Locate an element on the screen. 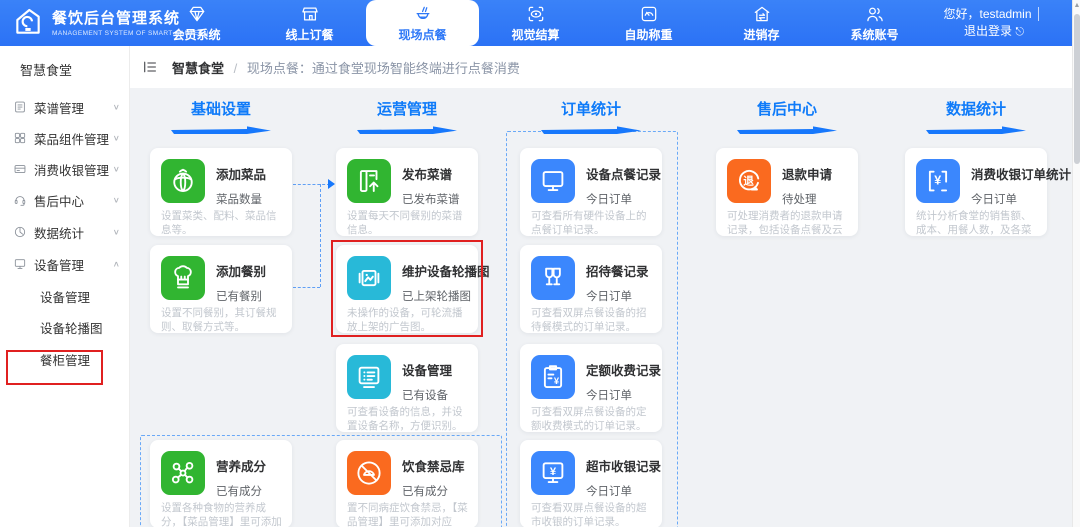  card-title: 招待餐记录 is located at coordinates (617, 272).